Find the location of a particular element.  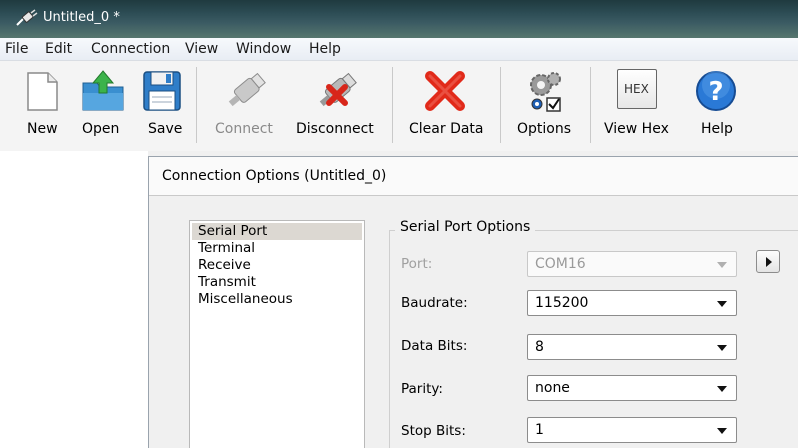

connect-button: Connect is located at coordinates (246, 105).